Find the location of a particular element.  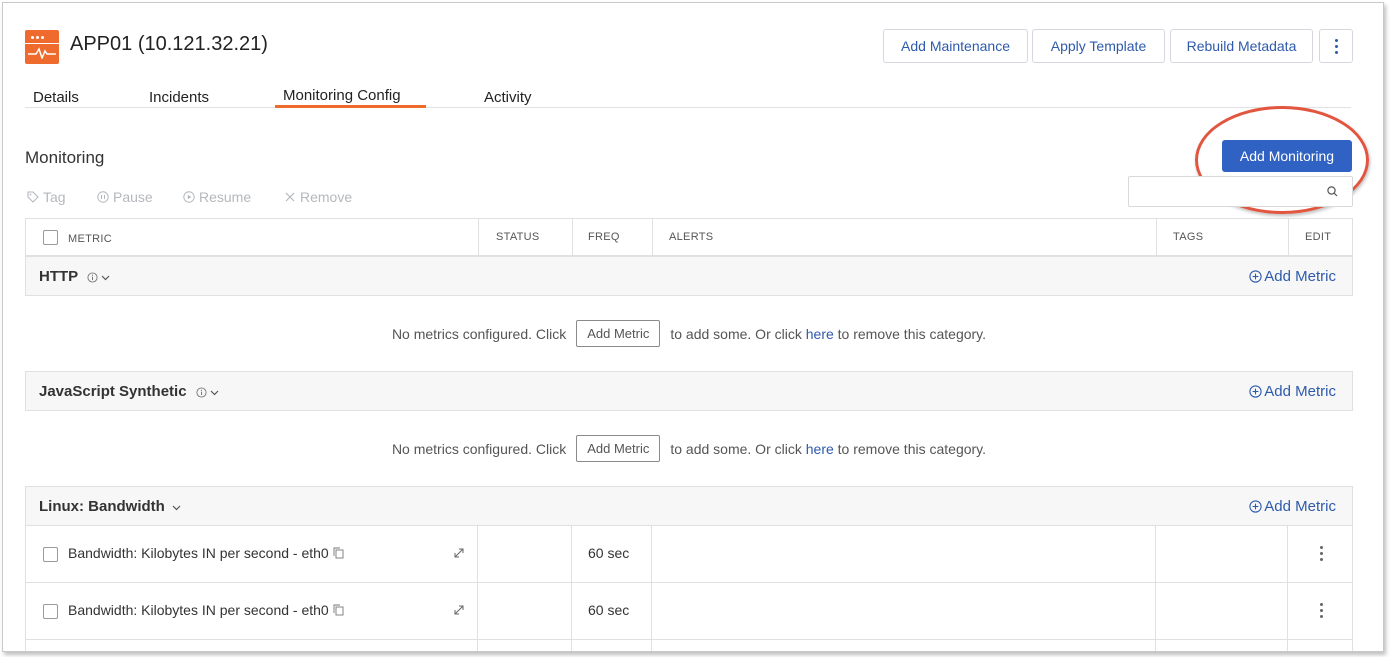

remove-action: Remove is located at coordinates (318, 197).